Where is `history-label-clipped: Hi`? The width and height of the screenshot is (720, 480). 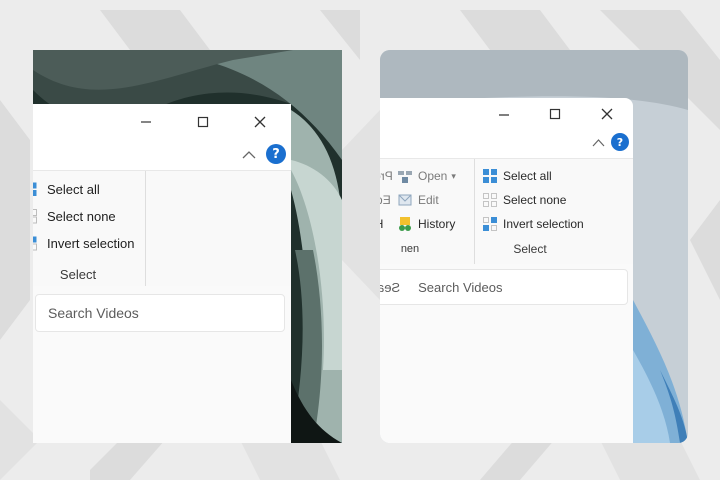 history-label-clipped: Hi is located at coordinates (381, 224).